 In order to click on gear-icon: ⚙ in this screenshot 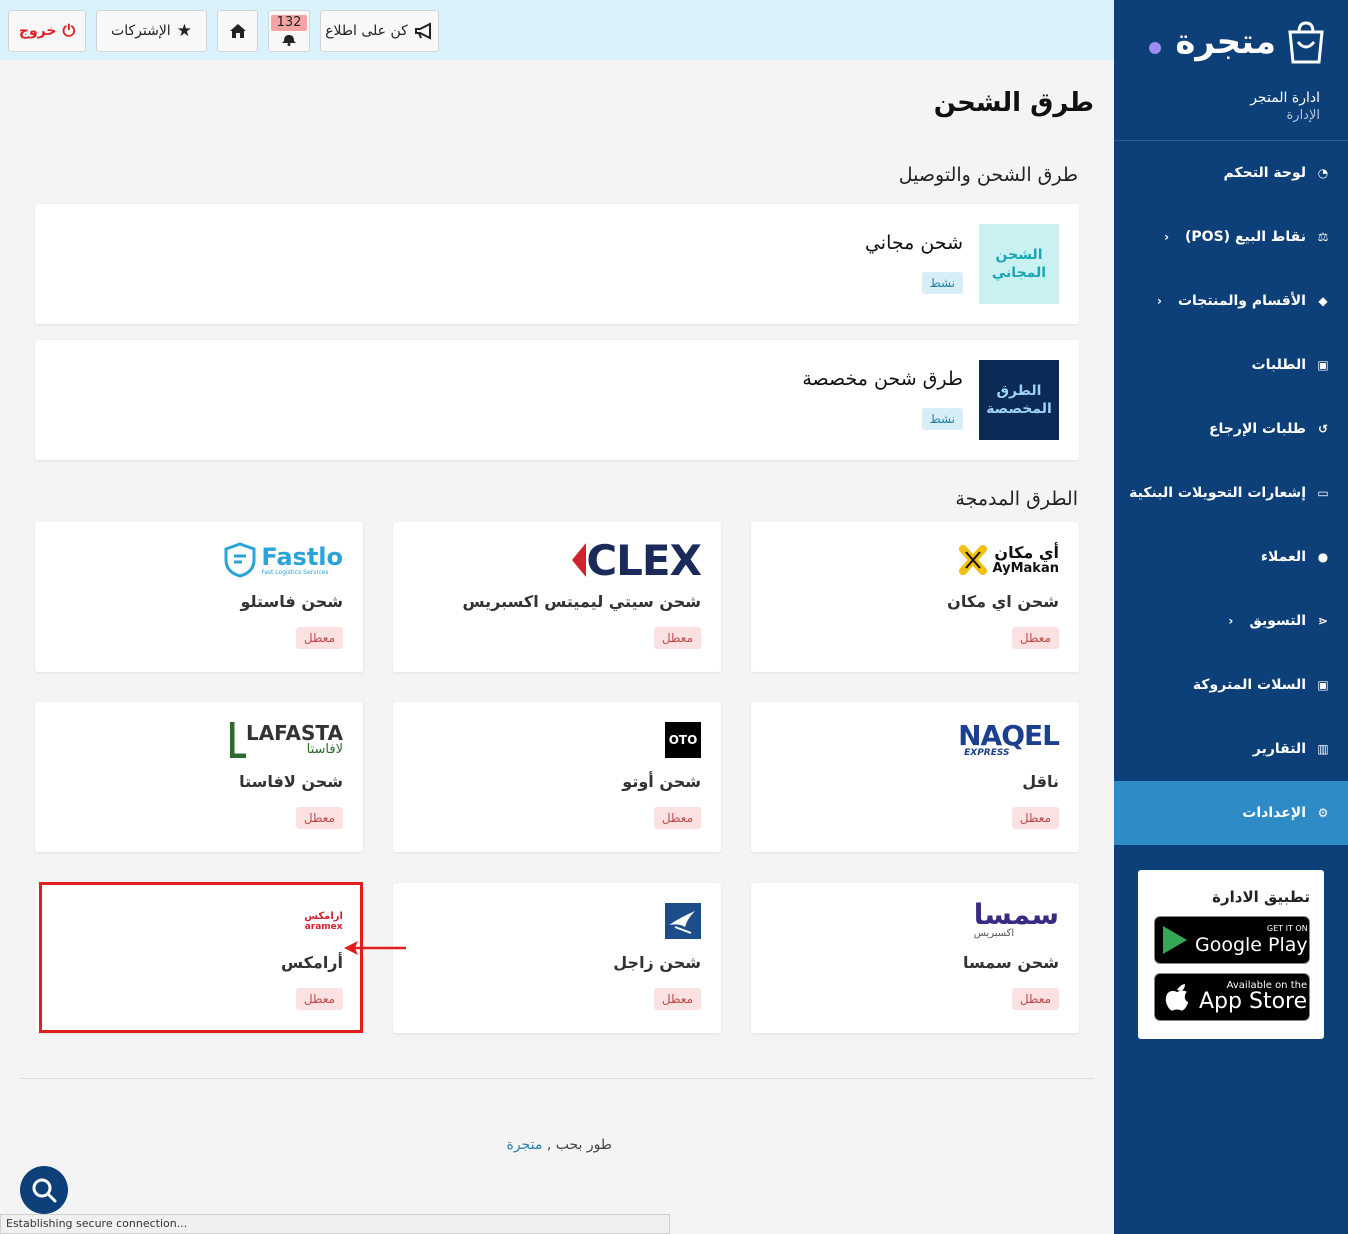, I will do `click(1323, 813)`.